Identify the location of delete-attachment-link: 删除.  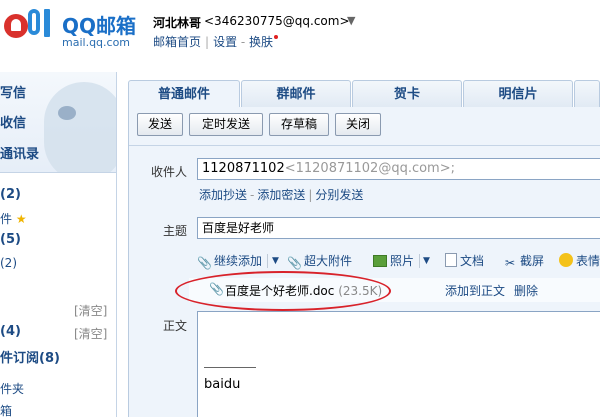
(526, 290).